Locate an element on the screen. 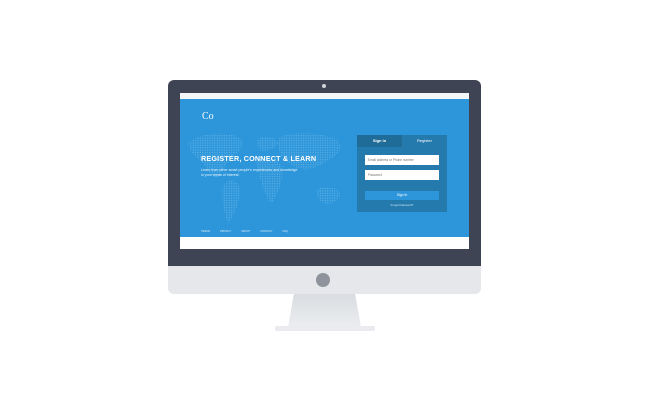 Image resolution: width=649 pixels, height=400 pixels. email-field is located at coordinates (402, 160).